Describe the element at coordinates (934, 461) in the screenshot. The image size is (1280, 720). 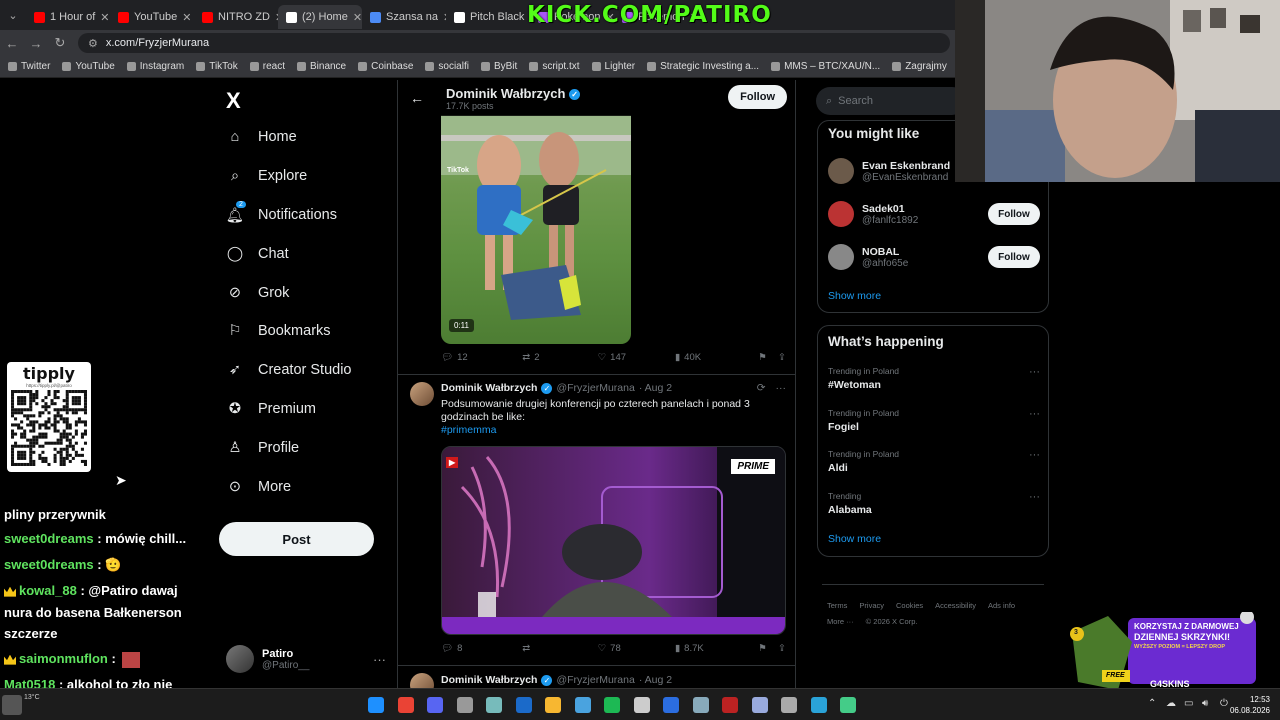
I see `trend-item: Trending in Poland Aldi ···` at that location.